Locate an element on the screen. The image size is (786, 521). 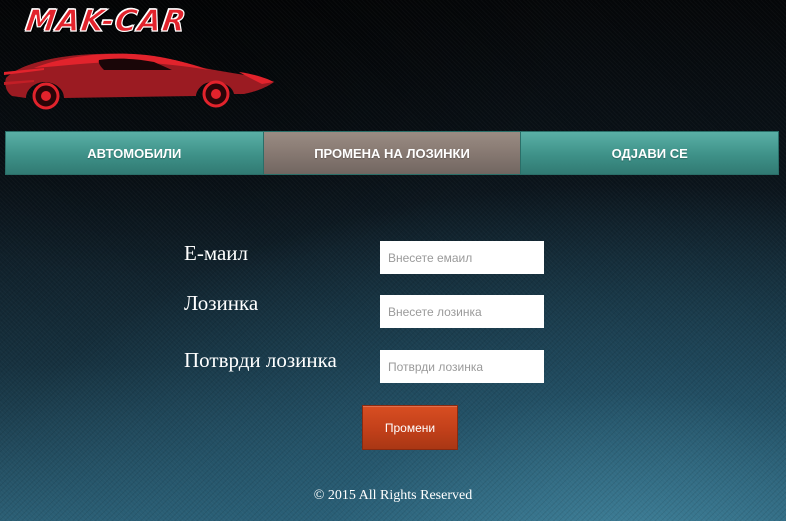
confirm-password-input is located at coordinates (462, 366).